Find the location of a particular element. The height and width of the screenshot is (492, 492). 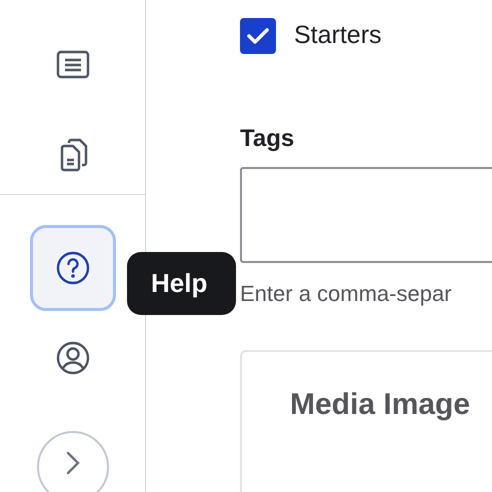

tooltip: Help is located at coordinates (181, 283).